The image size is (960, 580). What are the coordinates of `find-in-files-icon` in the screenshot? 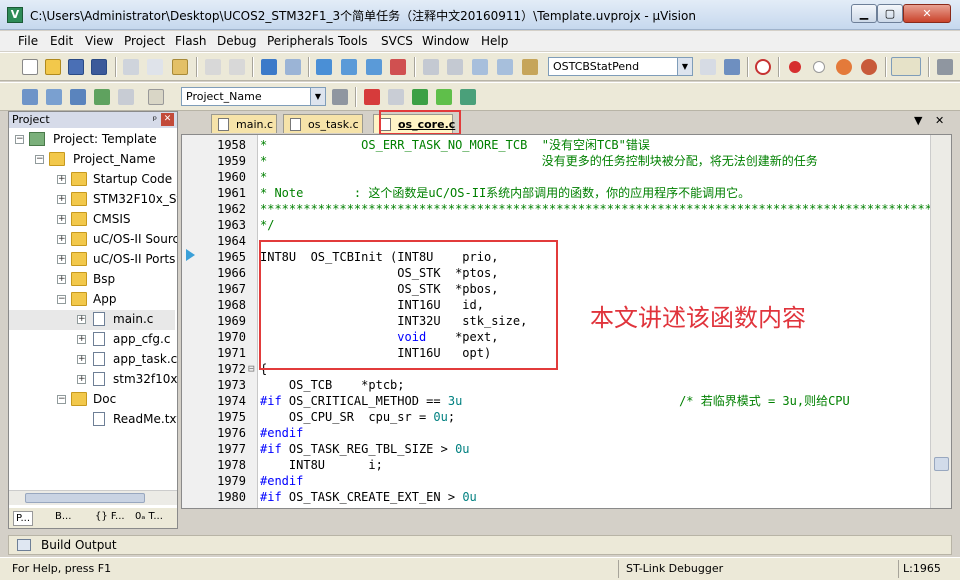 It's located at (530, 67).